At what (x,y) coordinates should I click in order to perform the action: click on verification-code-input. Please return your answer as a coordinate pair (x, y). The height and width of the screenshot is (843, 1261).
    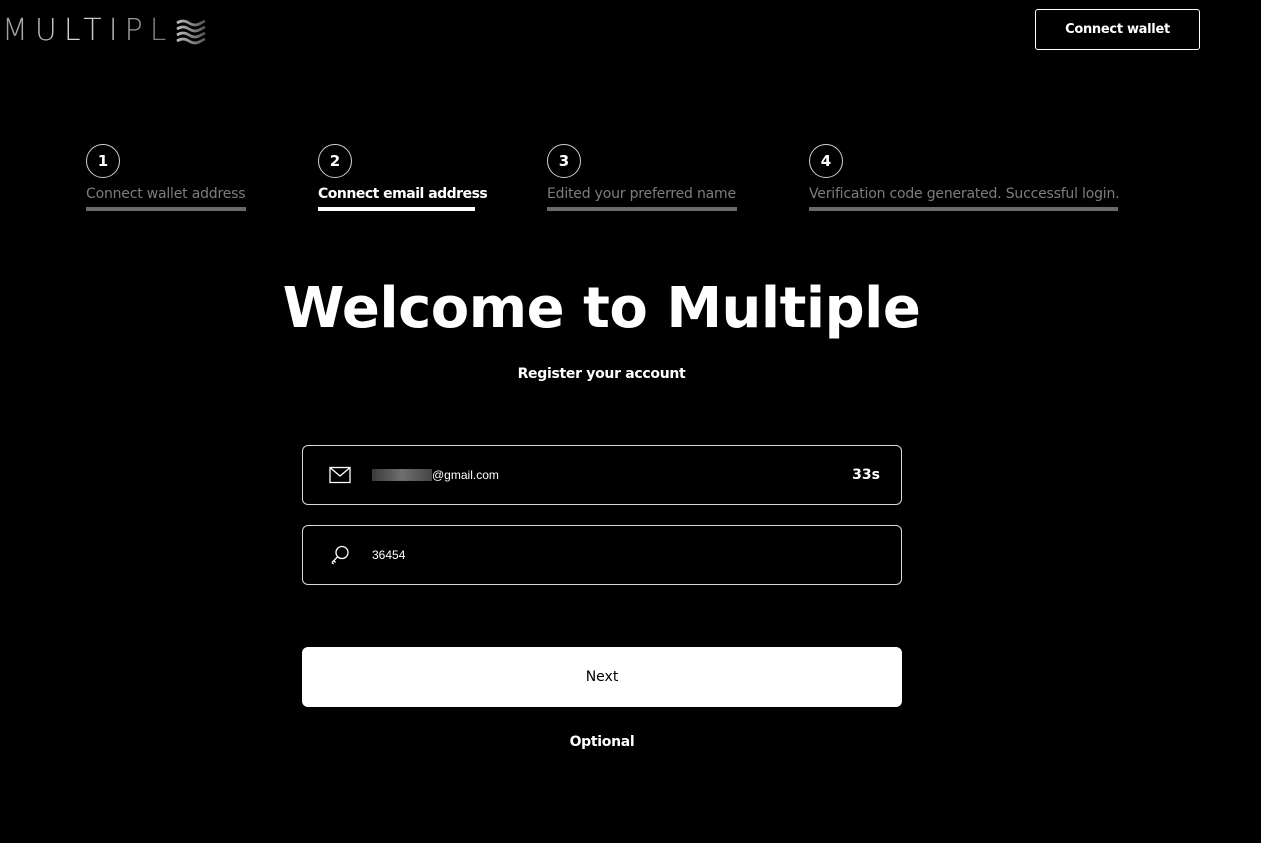
    Looking at the image, I should click on (612, 555).